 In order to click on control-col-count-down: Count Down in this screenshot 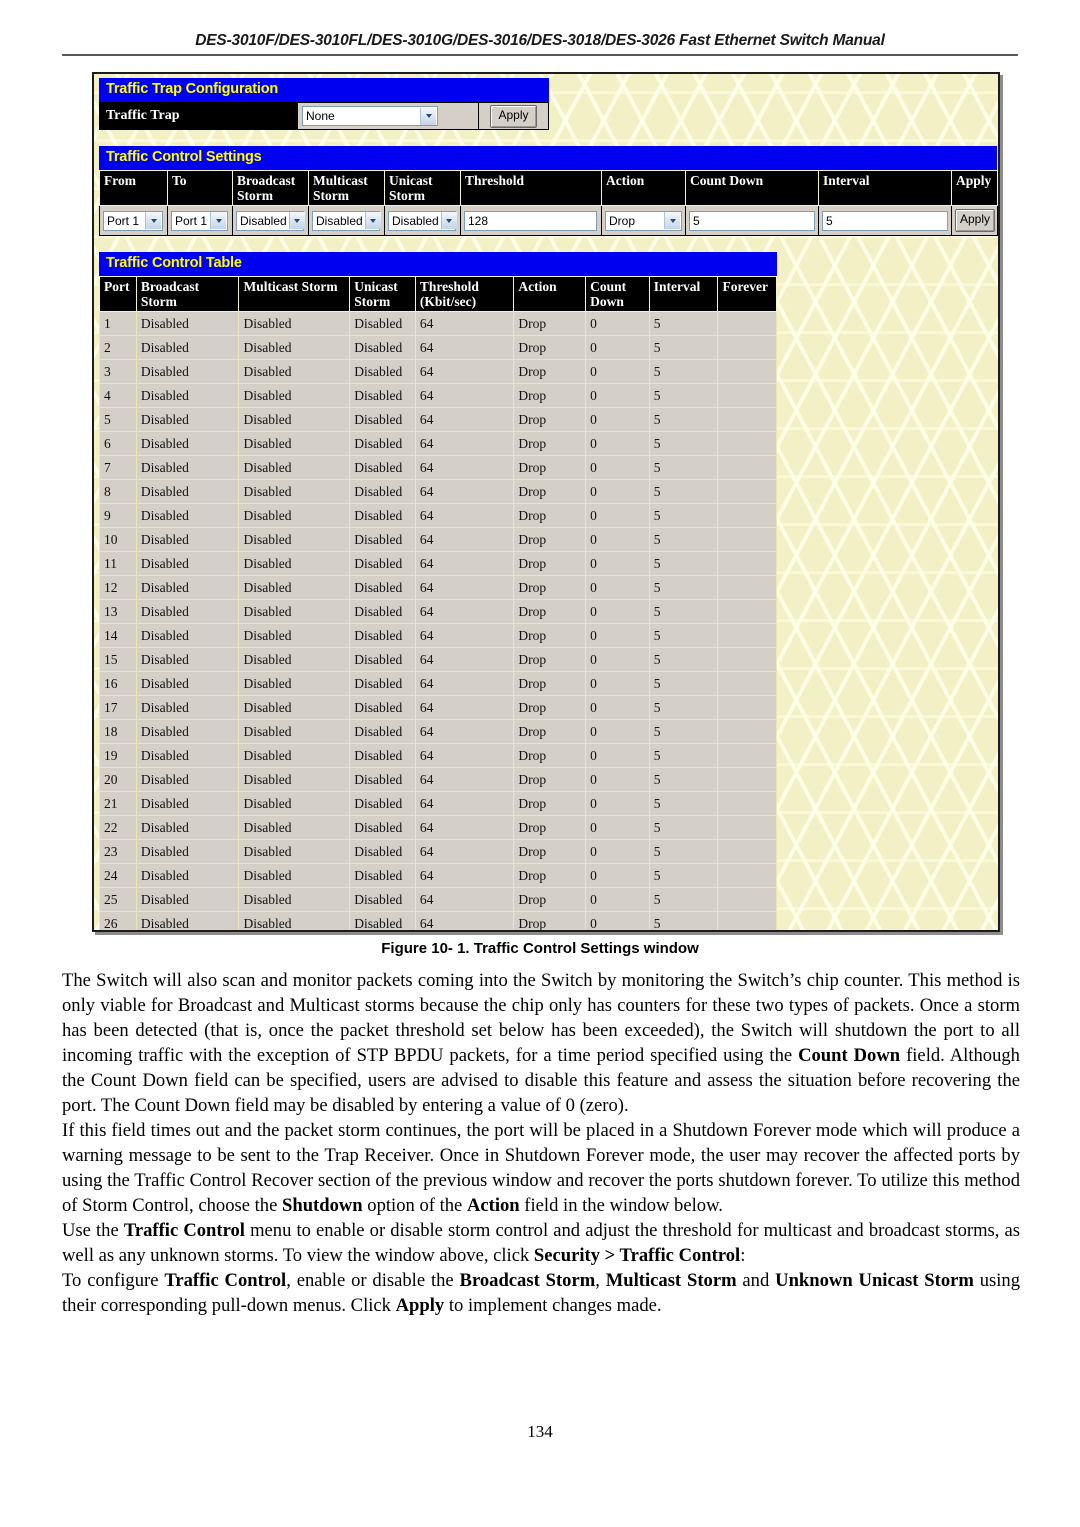, I will do `click(617, 294)`.